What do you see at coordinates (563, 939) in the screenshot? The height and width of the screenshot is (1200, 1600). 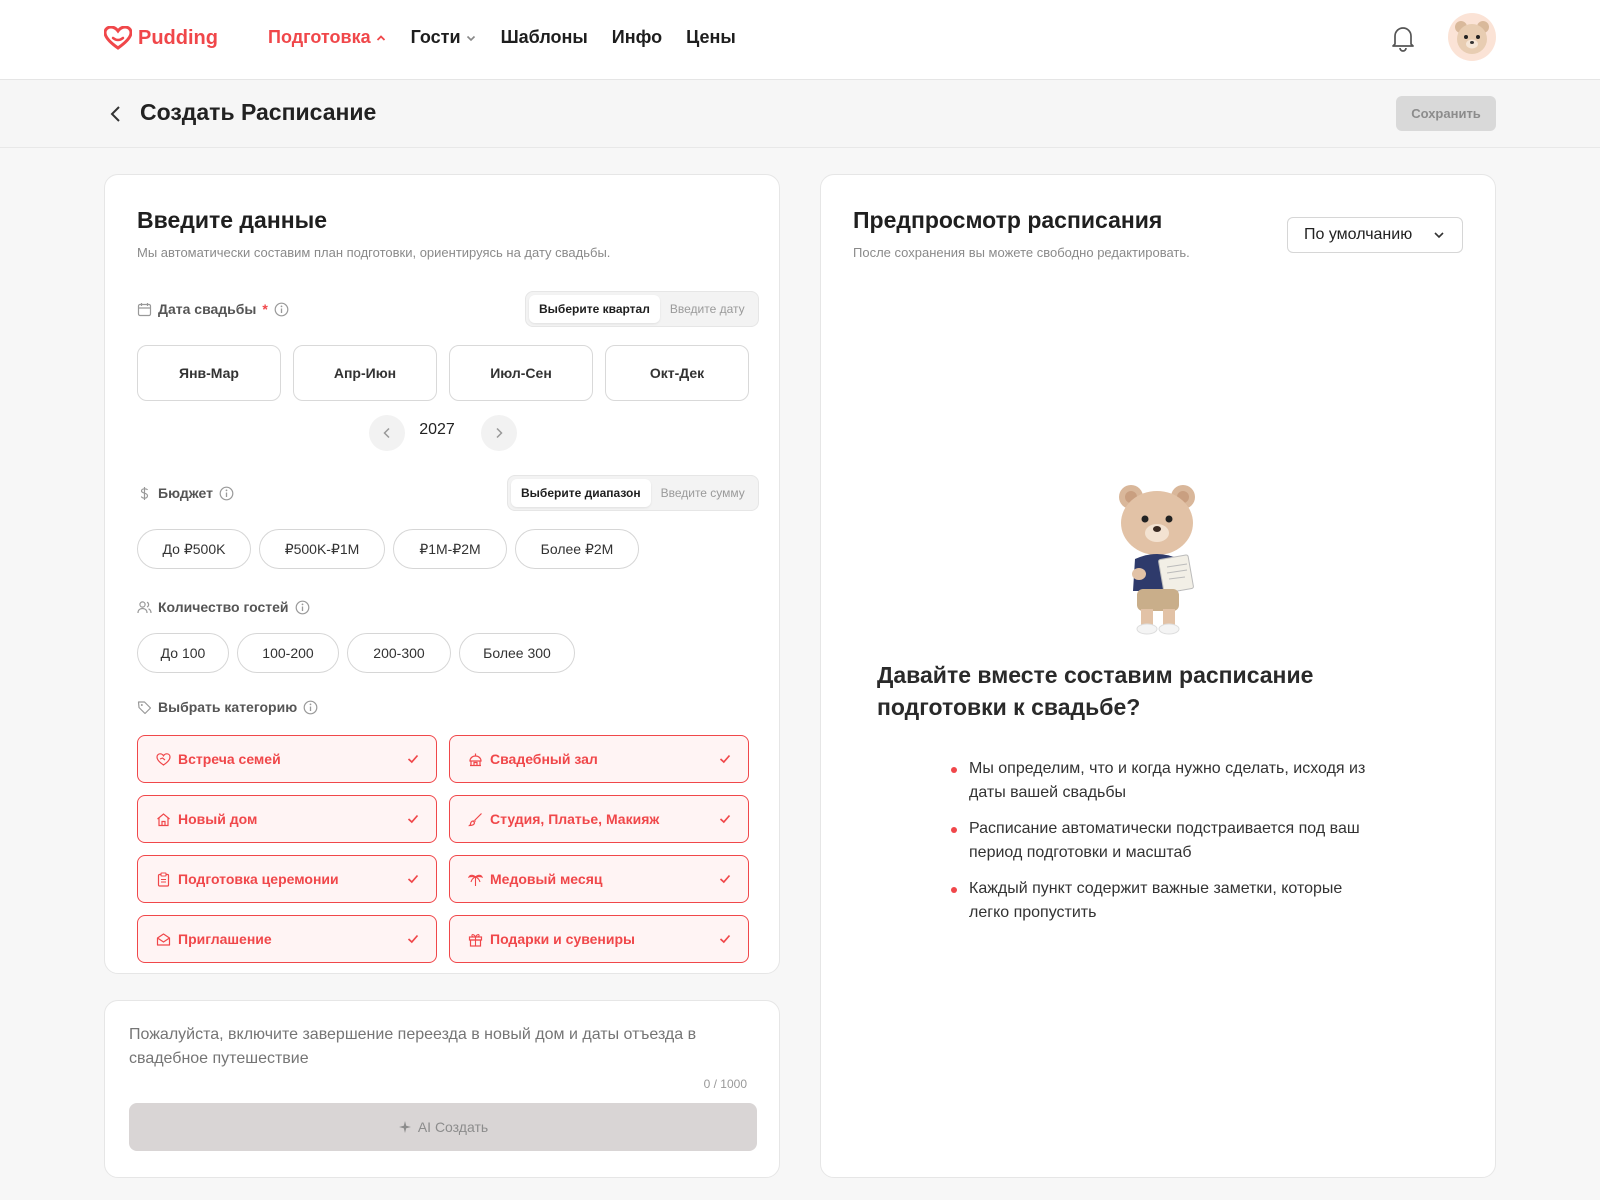 I see `category-item-label: Подарки и сувениры` at bounding box center [563, 939].